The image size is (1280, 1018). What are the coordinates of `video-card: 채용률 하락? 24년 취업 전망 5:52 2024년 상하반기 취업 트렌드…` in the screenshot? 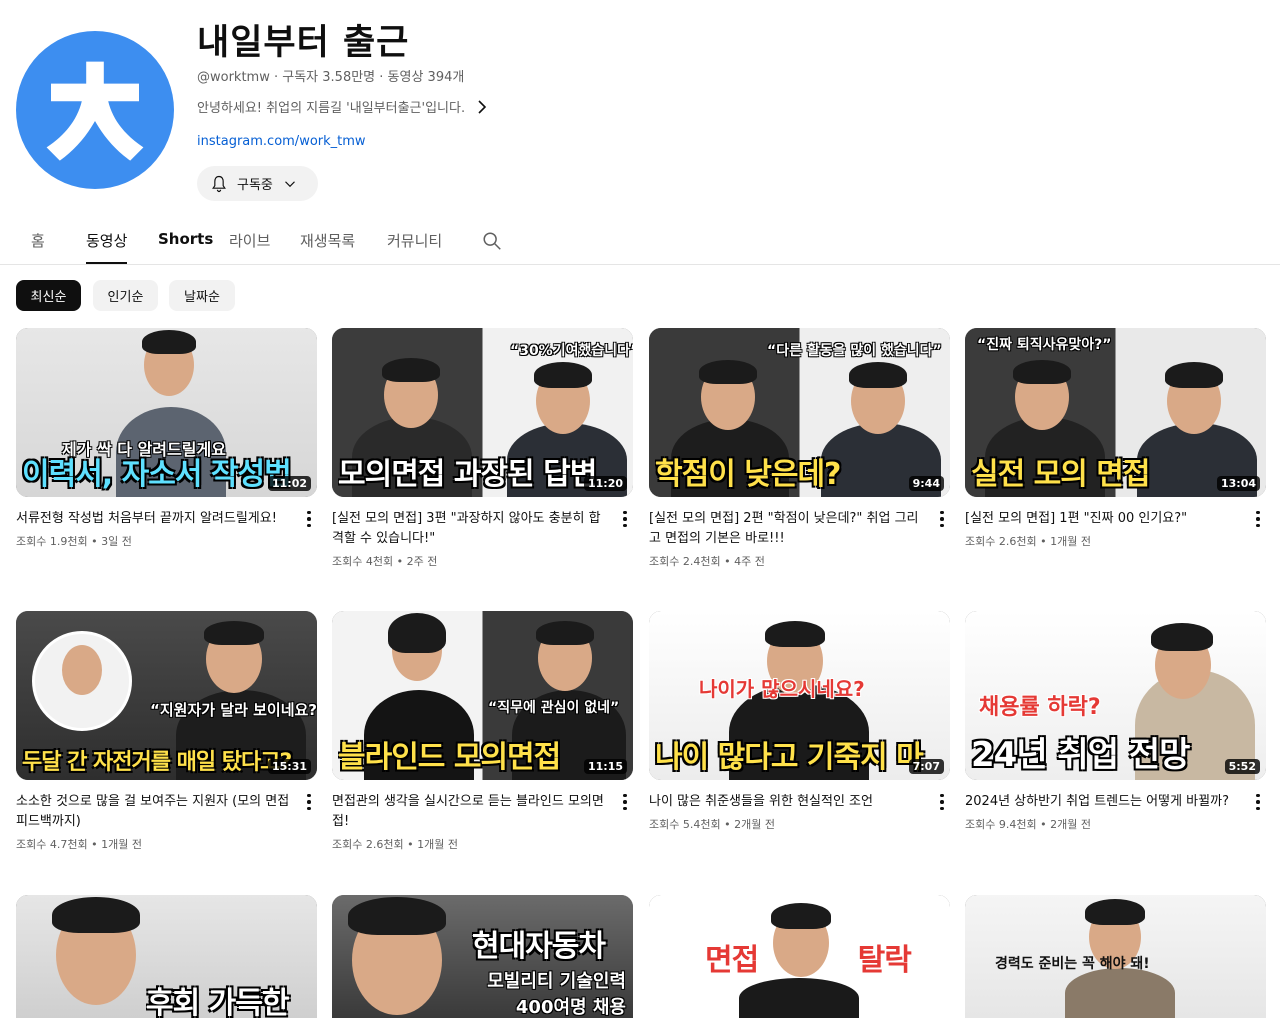 It's located at (1115, 721).